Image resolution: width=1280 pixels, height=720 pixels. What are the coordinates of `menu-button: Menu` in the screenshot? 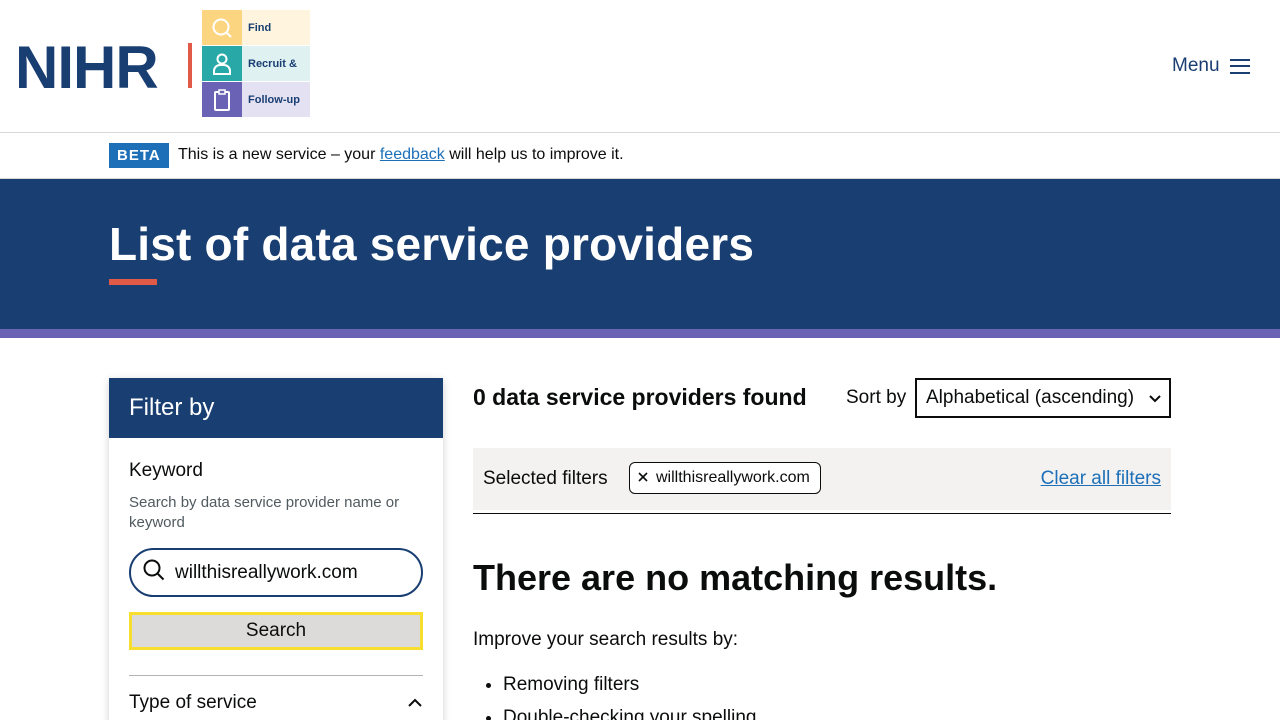 It's located at (1211, 66).